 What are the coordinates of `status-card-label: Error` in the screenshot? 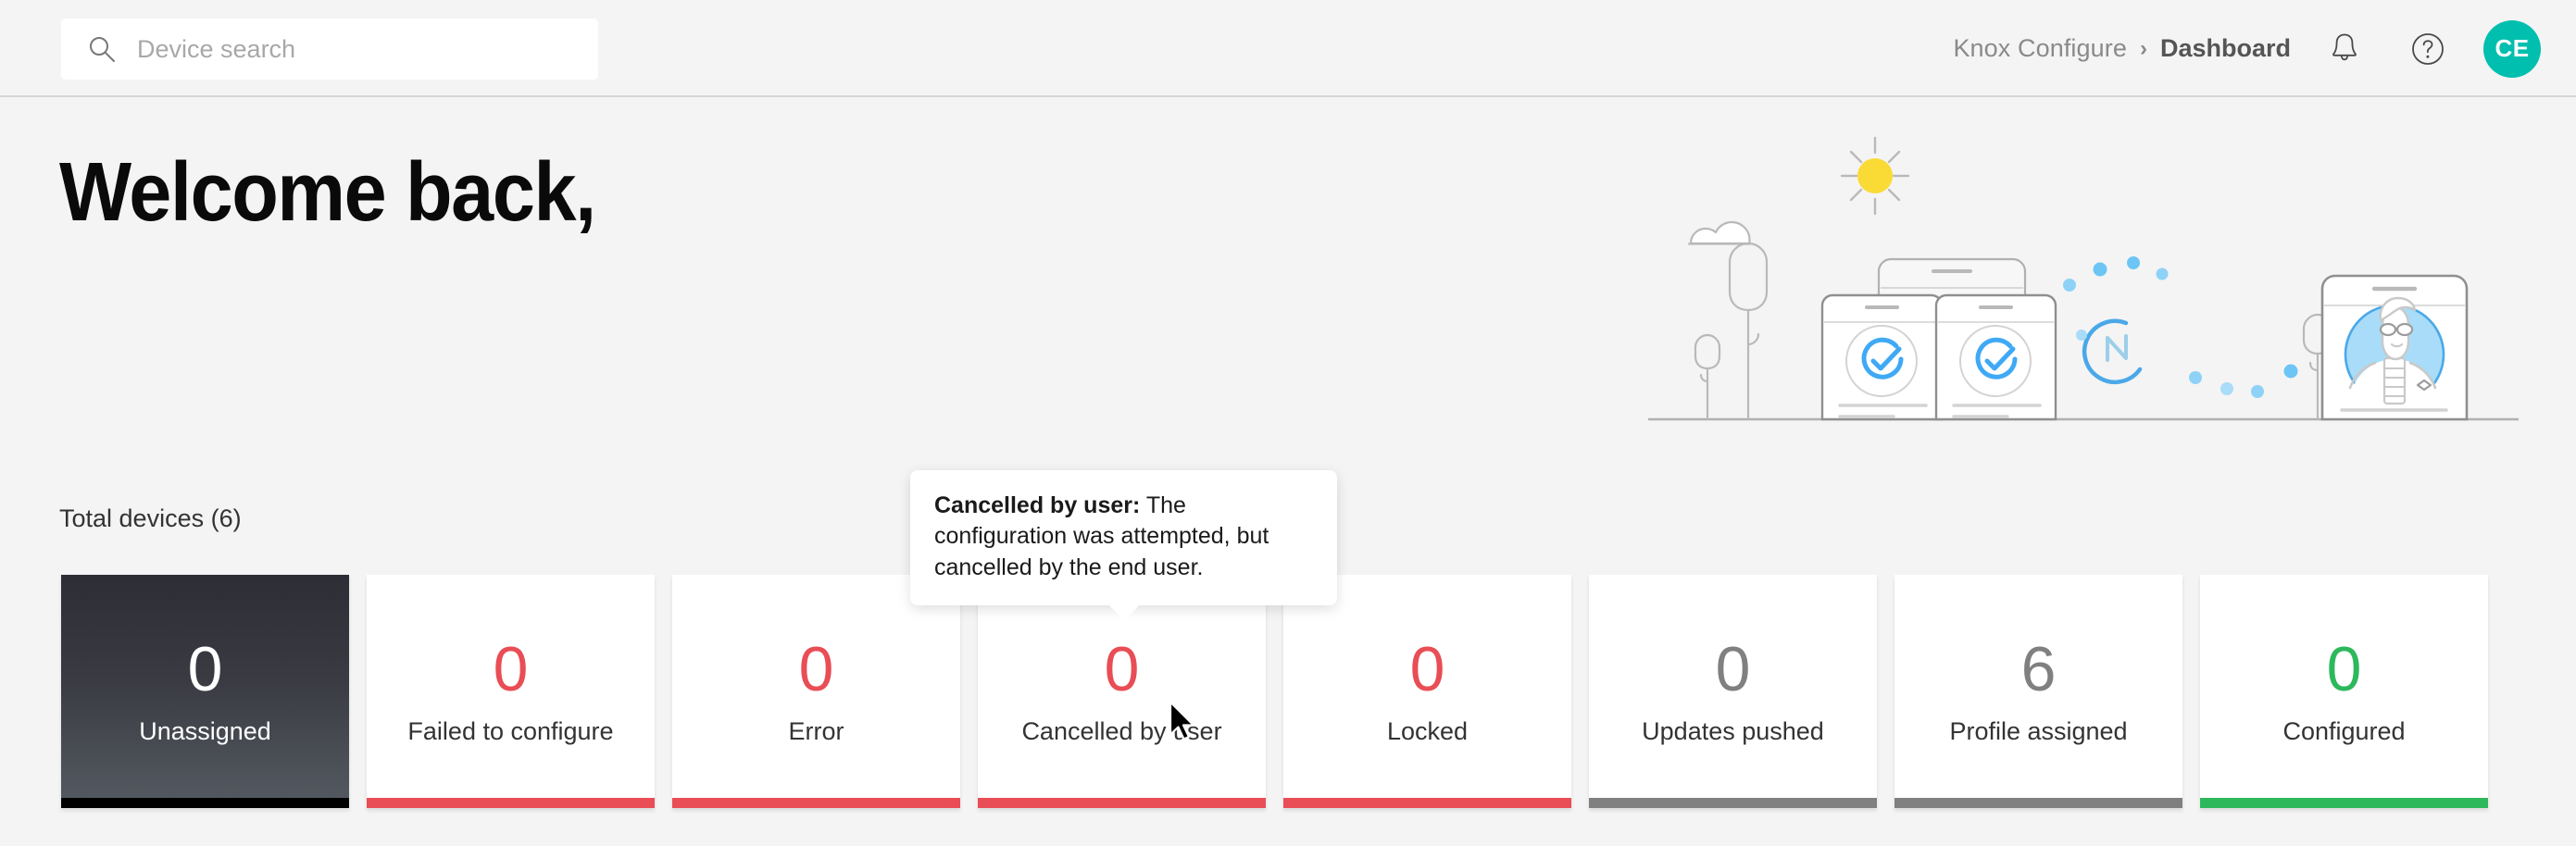 It's located at (816, 730).